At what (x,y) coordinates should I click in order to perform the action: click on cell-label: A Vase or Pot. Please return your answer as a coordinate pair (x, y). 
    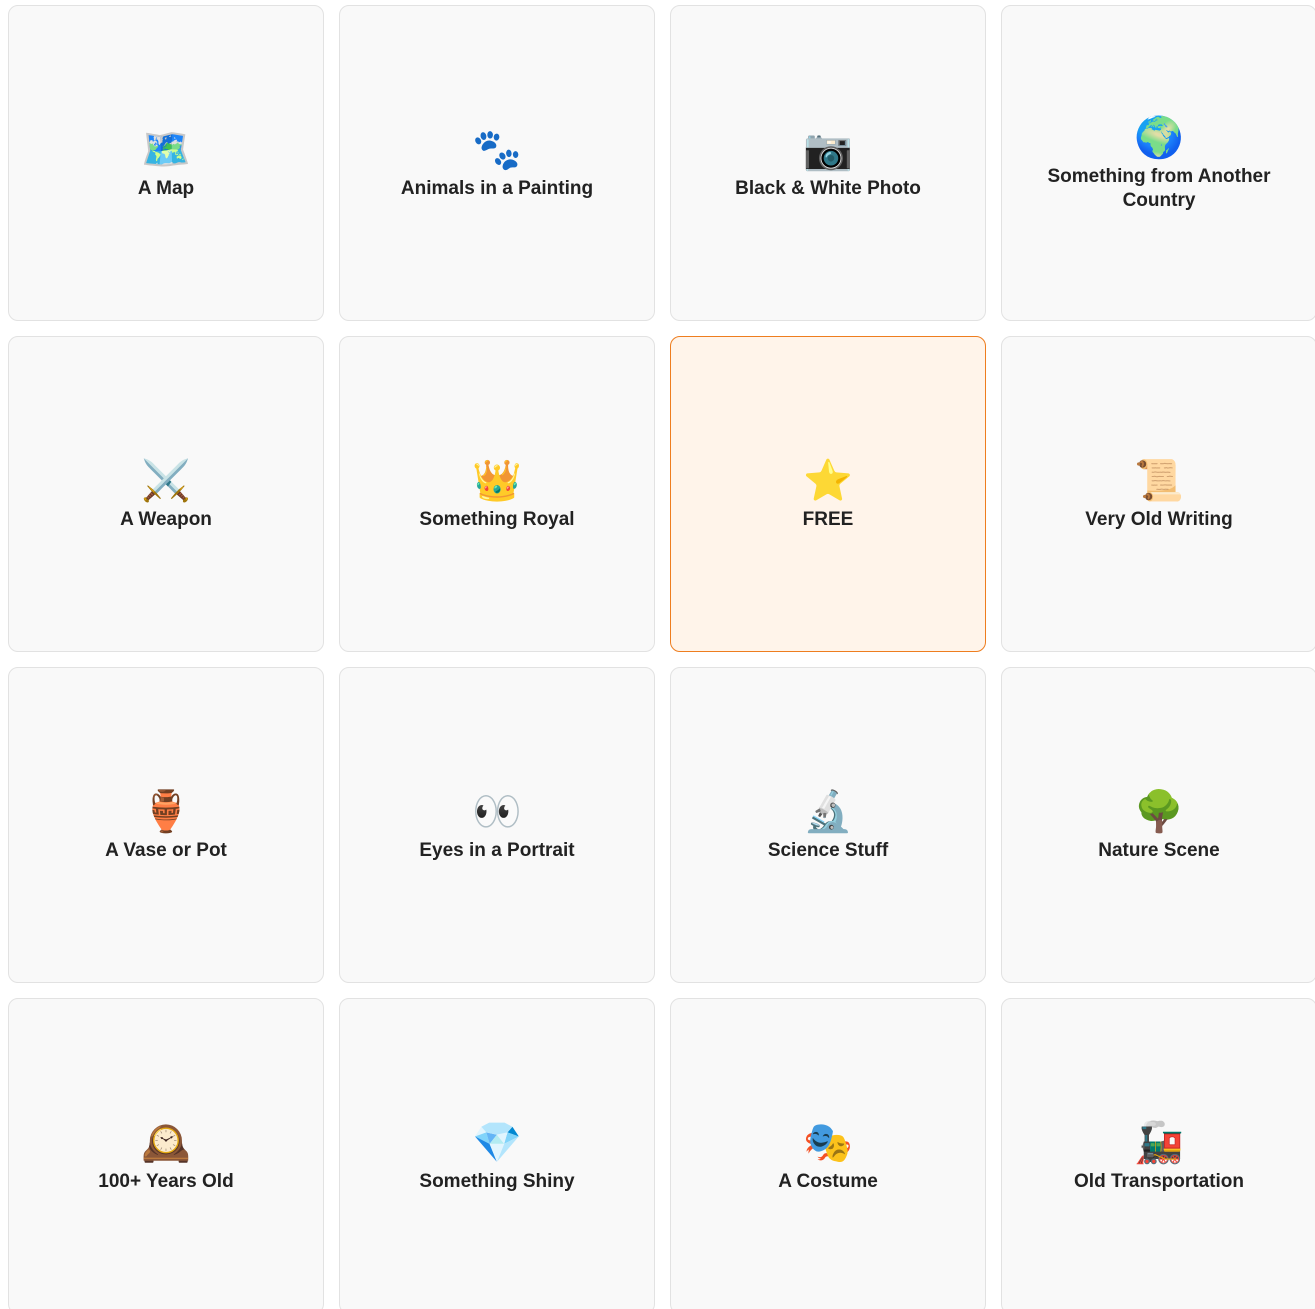
    Looking at the image, I should click on (166, 850).